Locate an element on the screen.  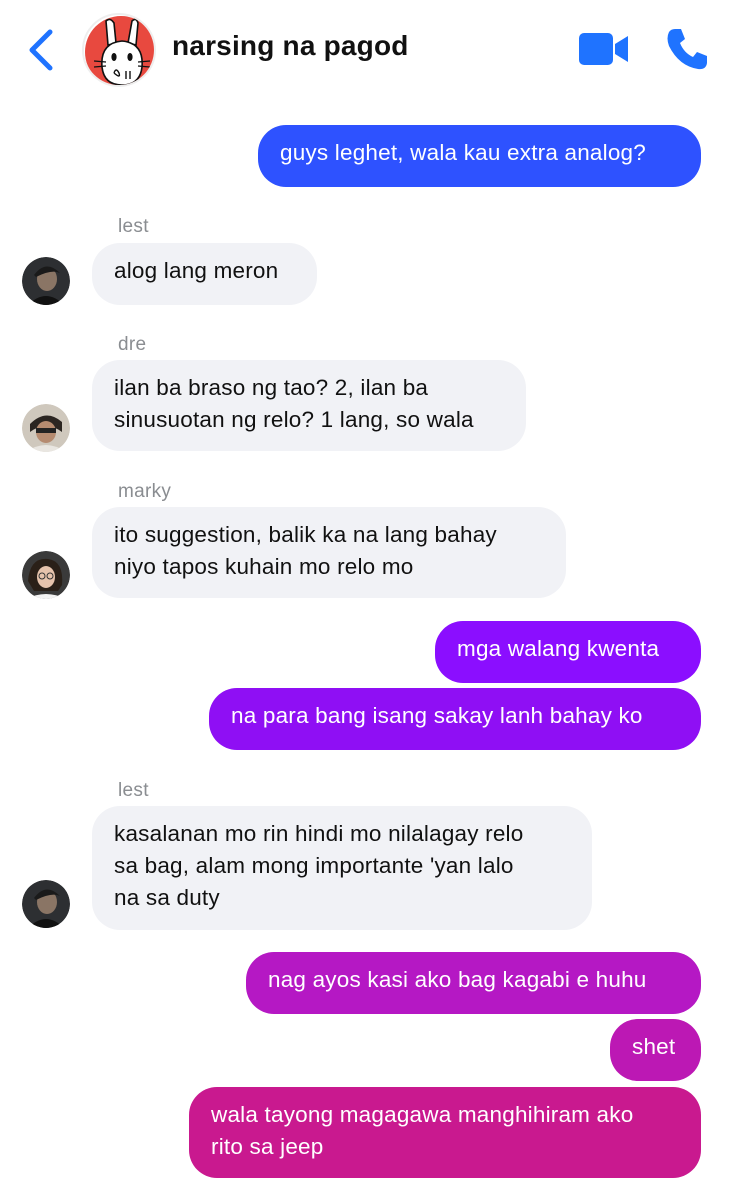
group-avatar is located at coordinates (119, 50).